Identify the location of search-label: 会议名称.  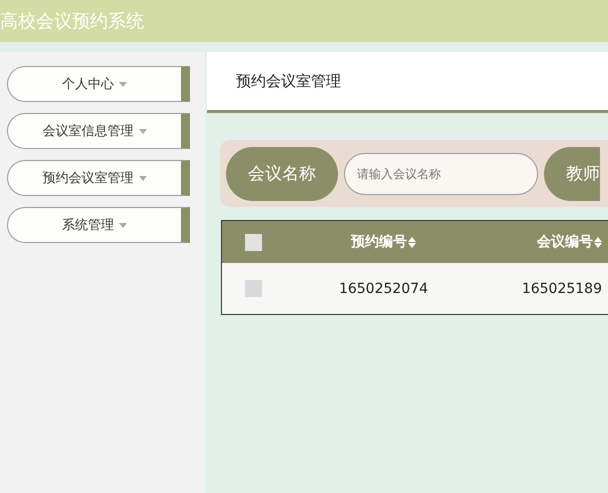
(282, 173).